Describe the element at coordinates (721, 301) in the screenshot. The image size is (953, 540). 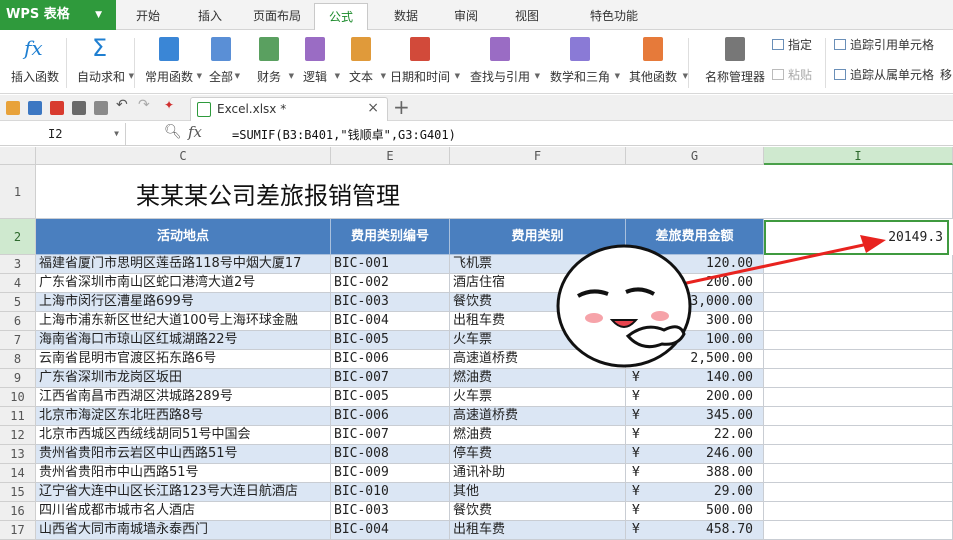
I see `annotation-overlay` at that location.